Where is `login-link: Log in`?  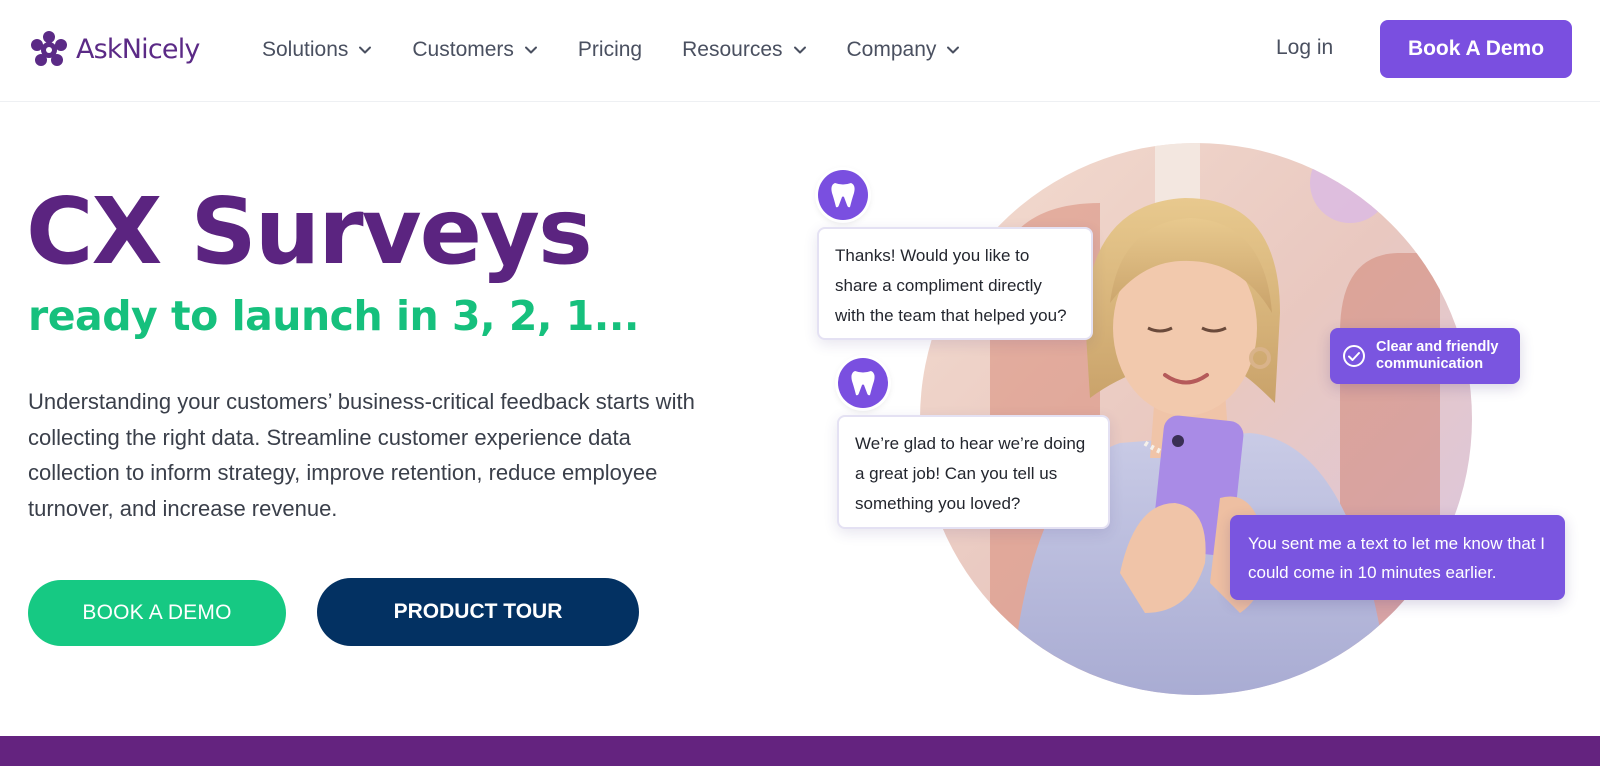
login-link: Log in is located at coordinates (1304, 48).